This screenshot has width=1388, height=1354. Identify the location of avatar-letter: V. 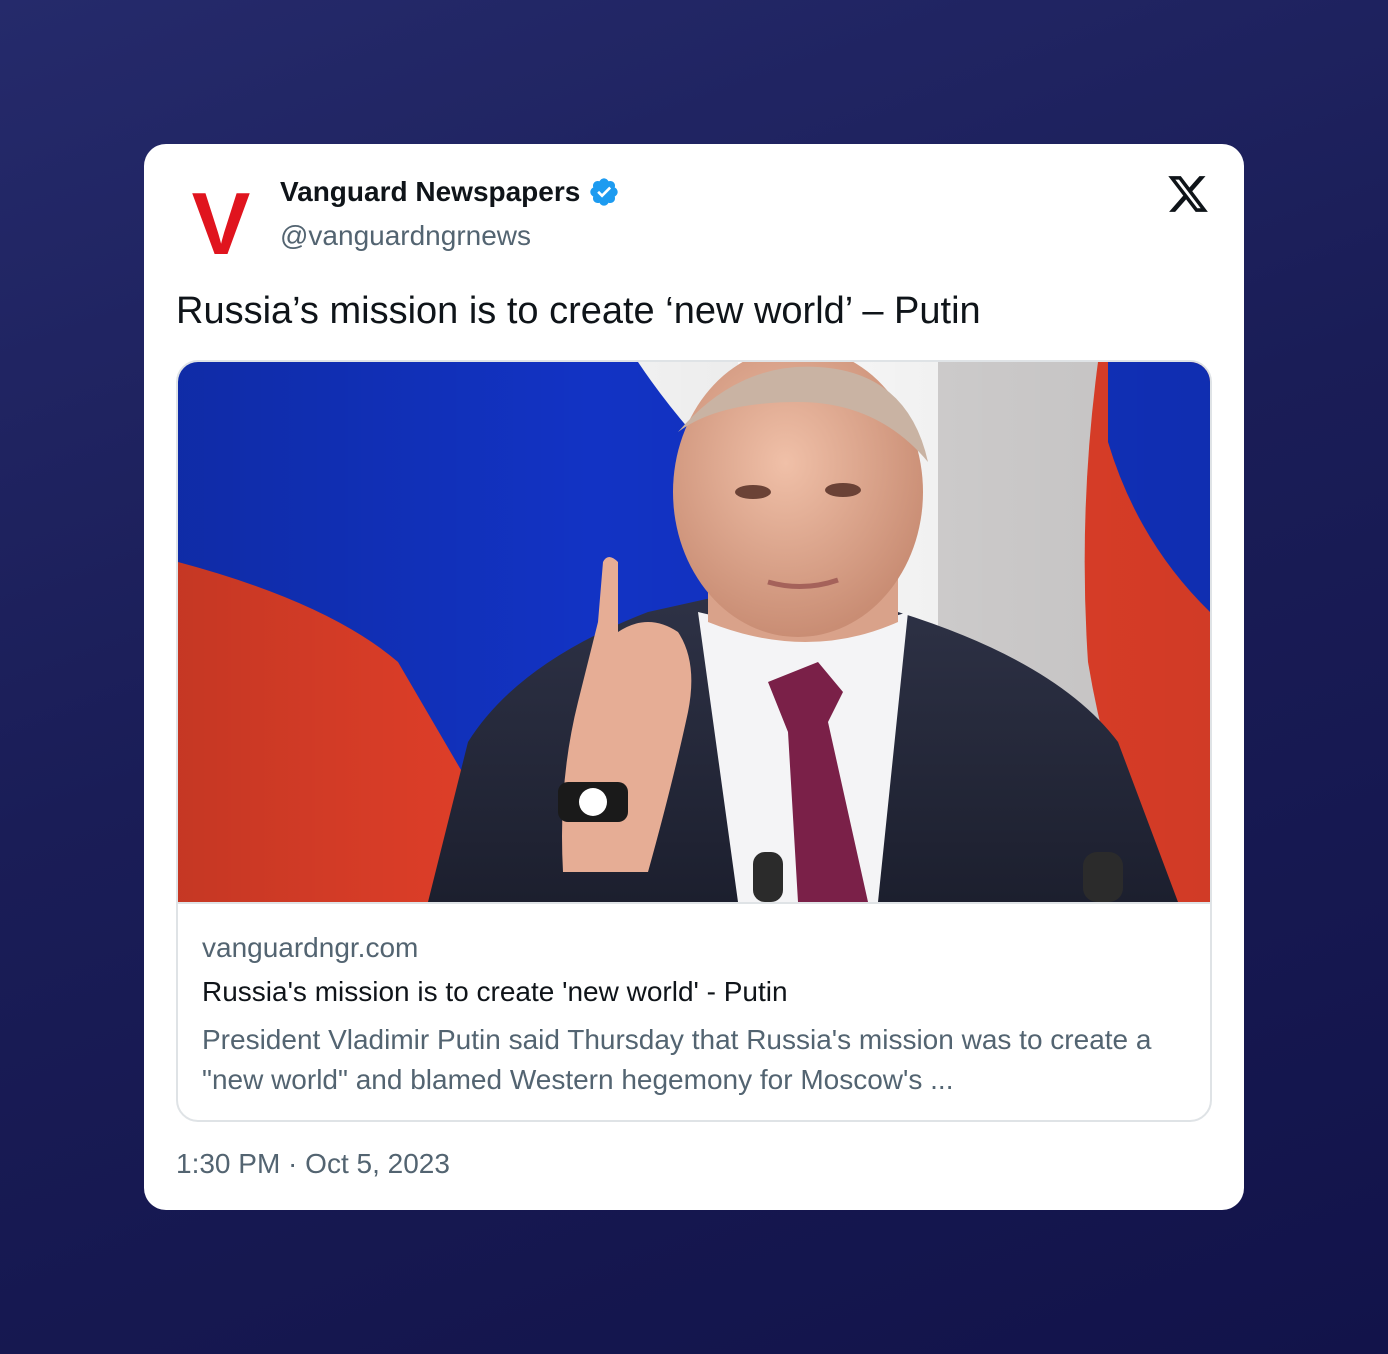
(221, 219).